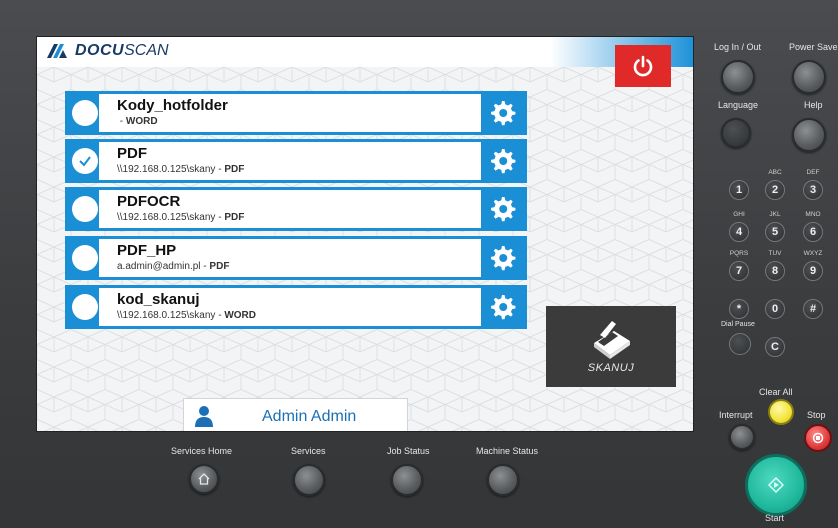  Describe the element at coordinates (202, 451) in the screenshot. I see `services-home-label: Services Home` at that location.